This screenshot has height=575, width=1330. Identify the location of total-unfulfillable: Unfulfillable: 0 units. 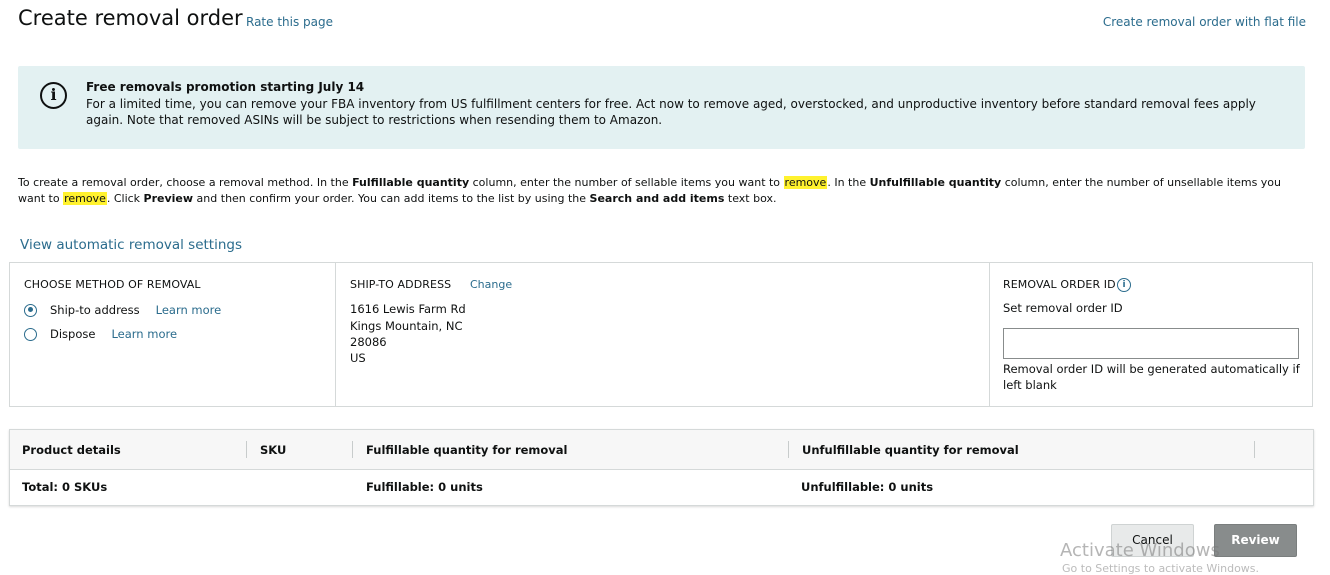
(867, 487).